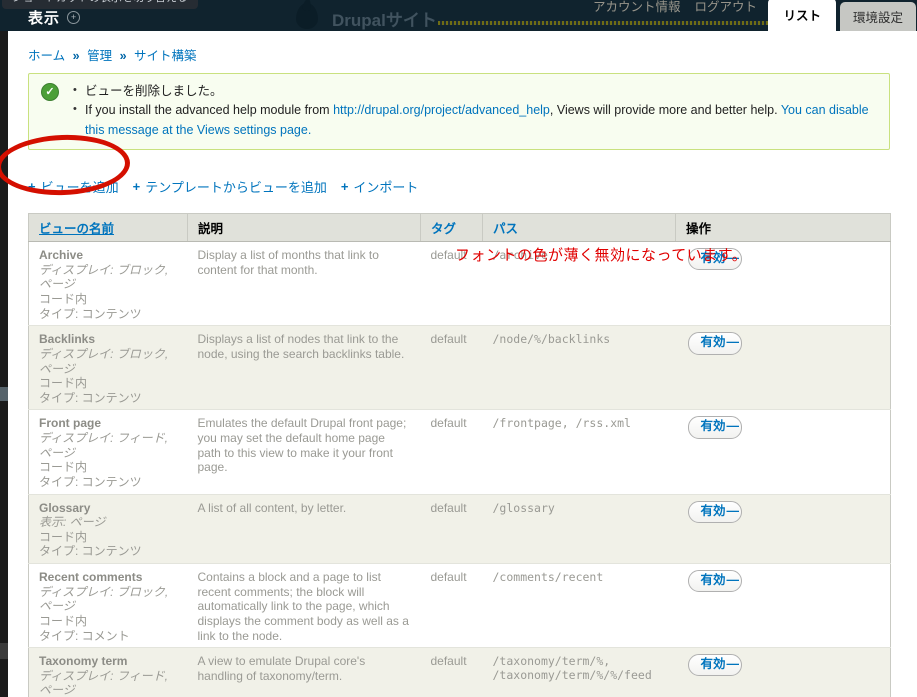 This screenshot has width=917, height=697. I want to click on view-meta: ディスプレイ: ブロック, ページ コード内 タイプ: コメント, so click(108, 614).